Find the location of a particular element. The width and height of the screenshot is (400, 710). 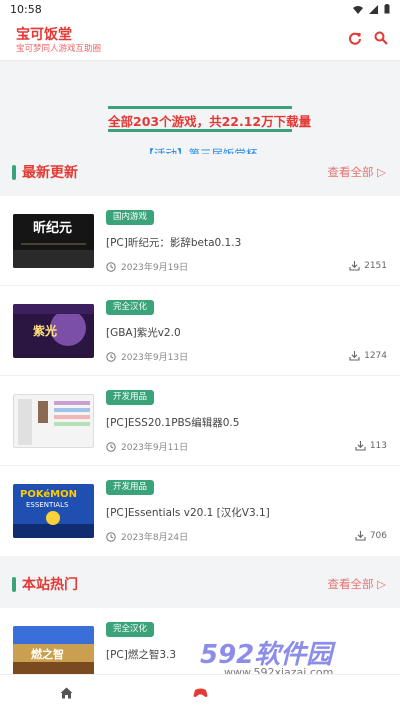

game-thumbnail: 燃之智 is located at coordinates (53, 650).